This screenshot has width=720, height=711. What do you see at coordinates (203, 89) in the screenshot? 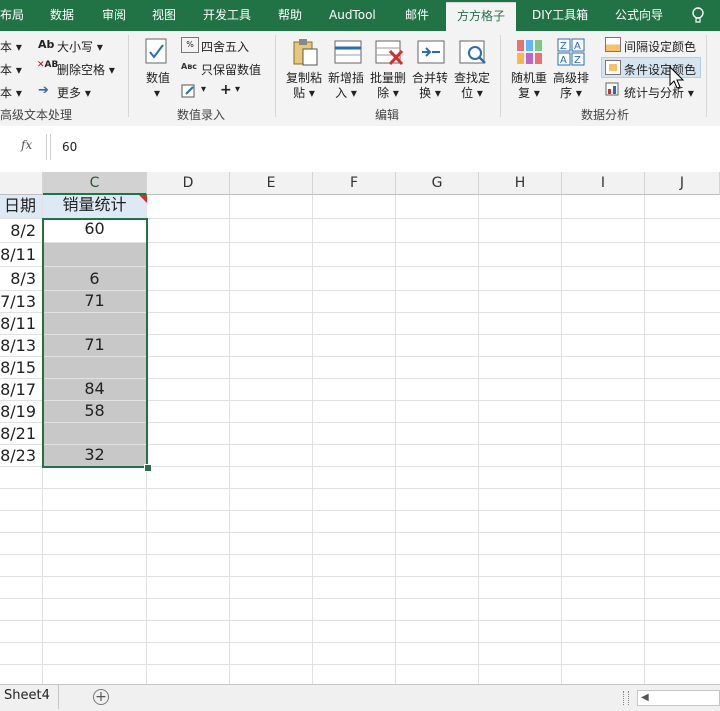
I see `edit-dropdown: ▾` at bounding box center [203, 89].